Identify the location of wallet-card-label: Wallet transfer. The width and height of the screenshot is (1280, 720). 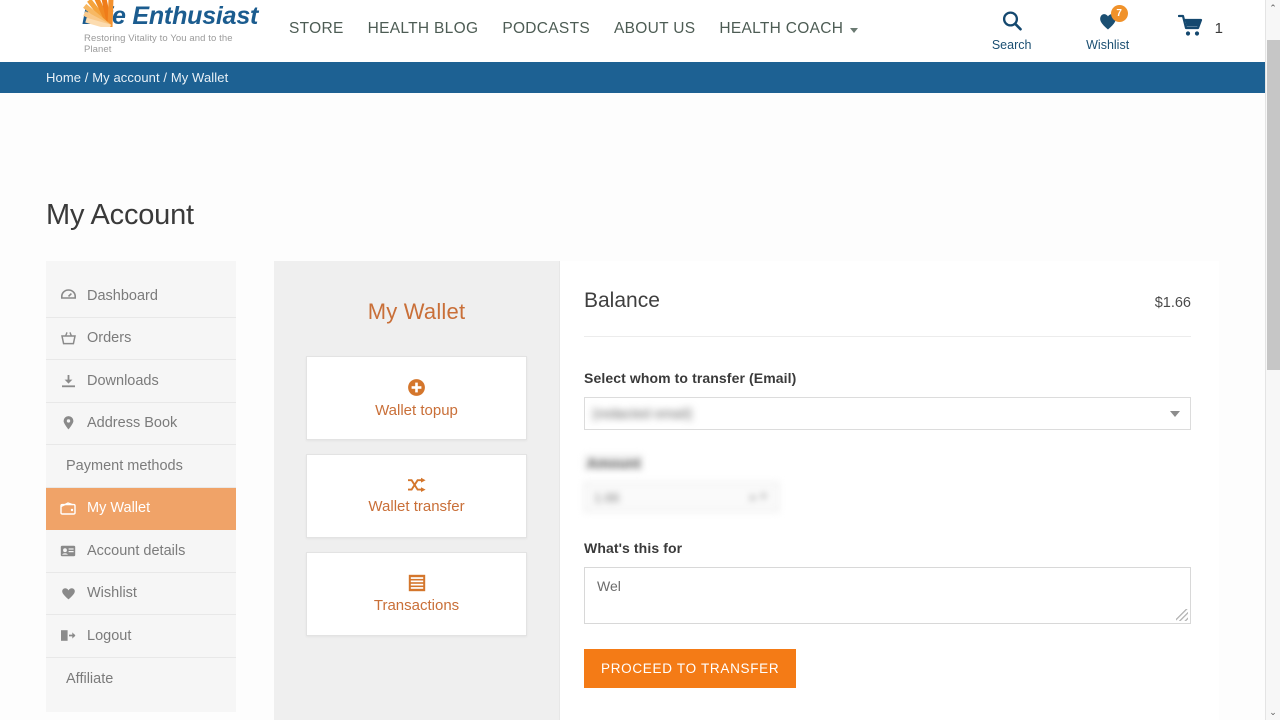
(416, 506).